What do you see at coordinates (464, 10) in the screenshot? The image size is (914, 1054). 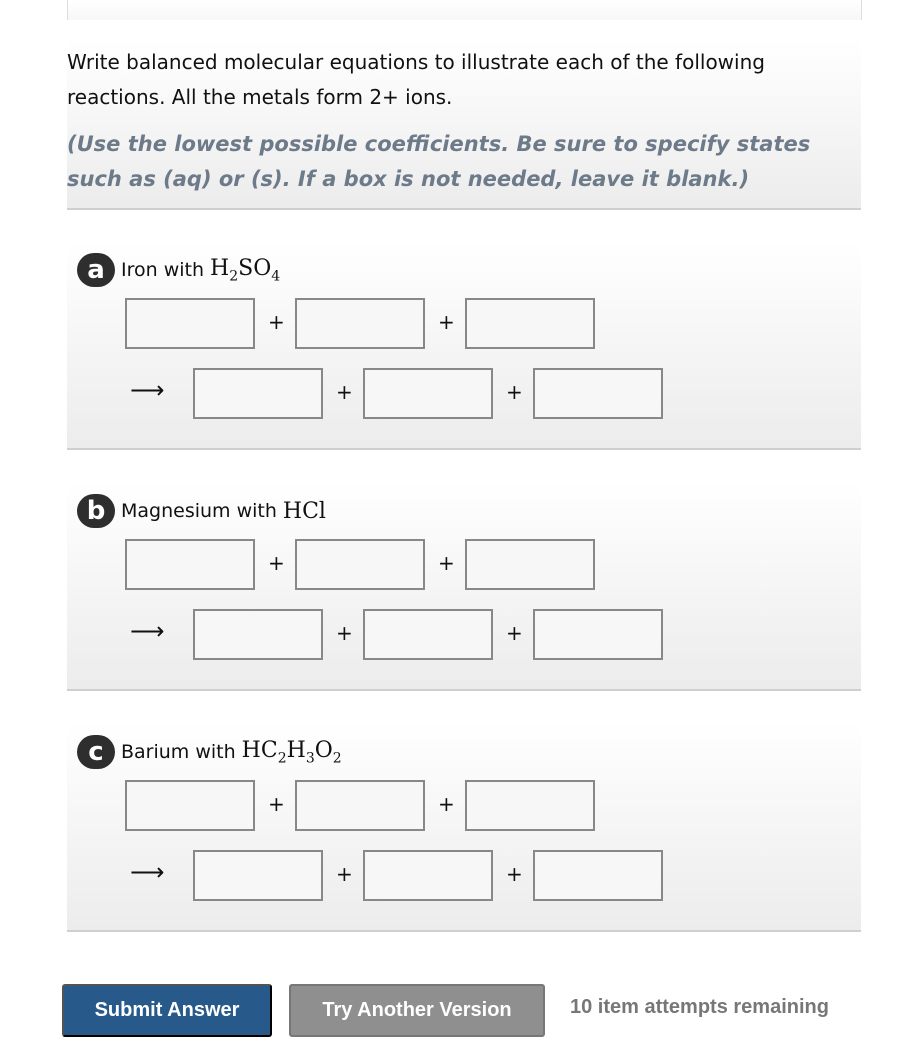 I see `previous-section-frame` at bounding box center [464, 10].